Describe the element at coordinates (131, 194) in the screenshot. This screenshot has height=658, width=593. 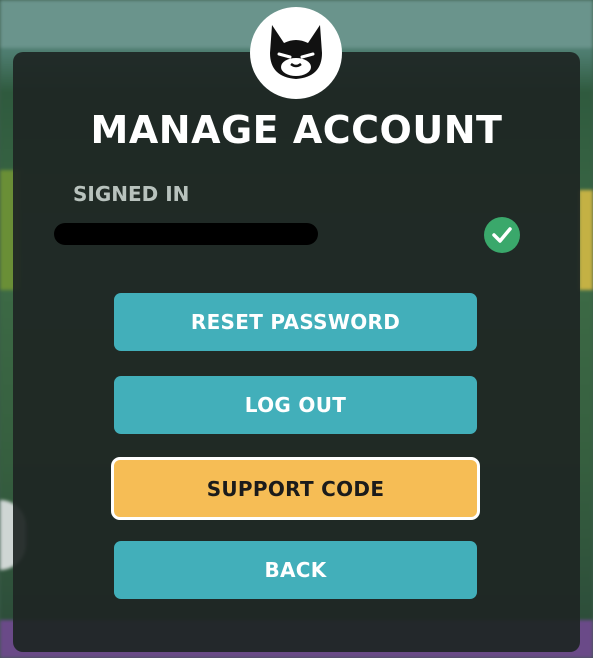
I see `signed-in-label: SIGNED IN` at that location.